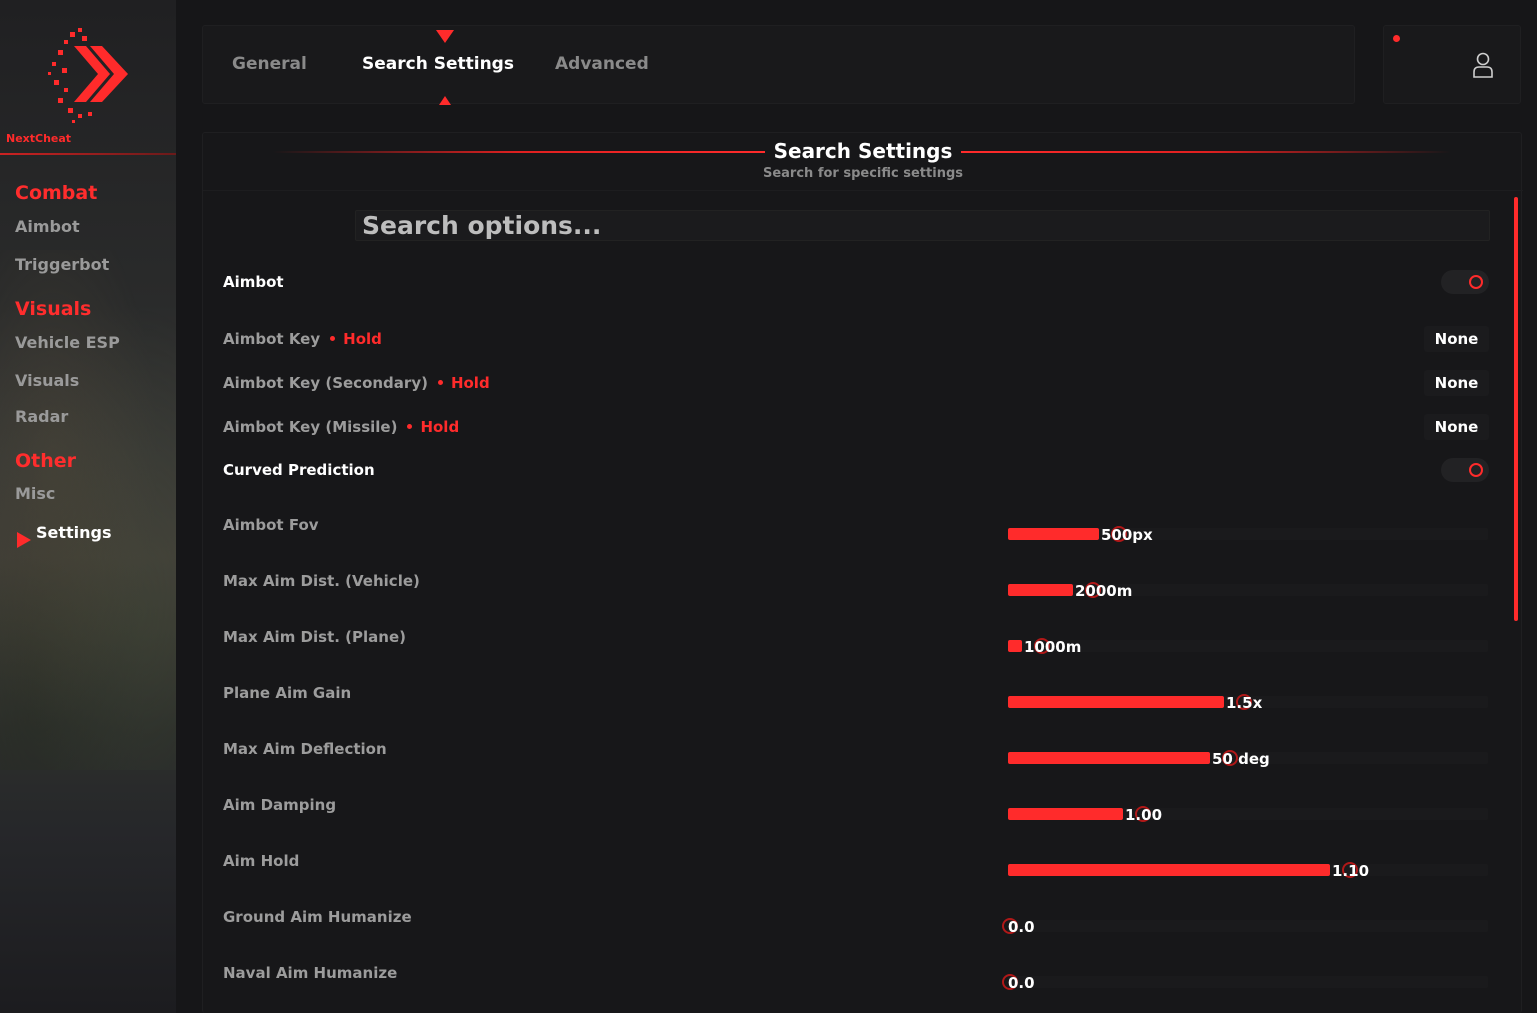 This screenshot has height=1013, width=1537. What do you see at coordinates (287, 693) in the screenshot?
I see `plane-aim-gain-label: Plane Aim Gain` at bounding box center [287, 693].